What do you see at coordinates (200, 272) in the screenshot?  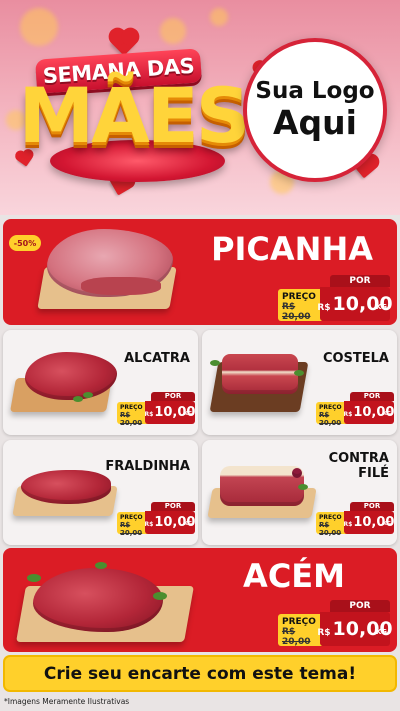 I see `product-card-picanha: PICANHA POR PREÇO R$ 20,00 R$ 10,00 KG` at bounding box center [200, 272].